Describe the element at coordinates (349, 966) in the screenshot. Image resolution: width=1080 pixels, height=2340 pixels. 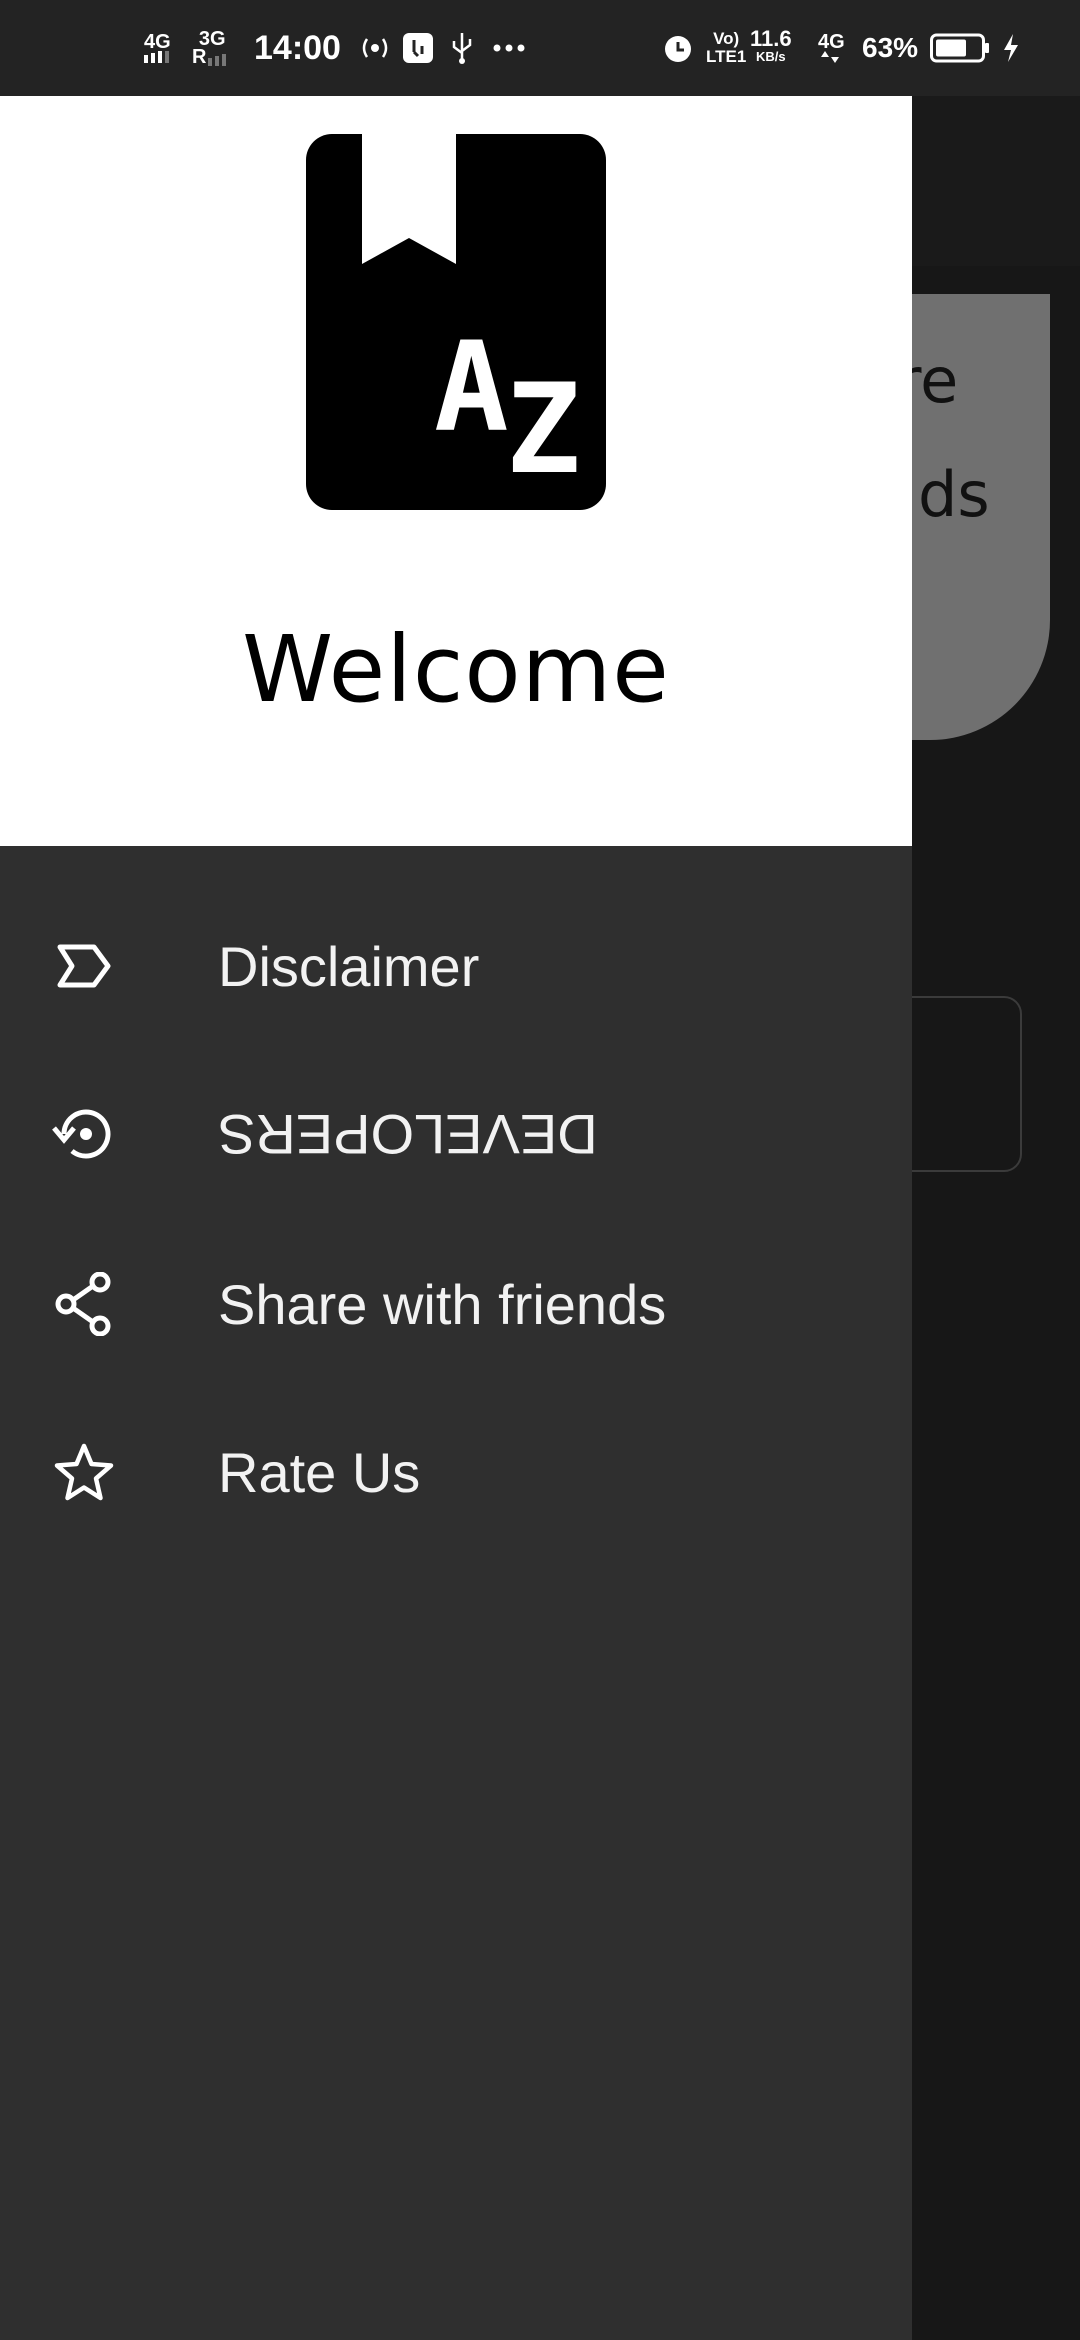
I see `menu-item-label: Disclaimer` at that location.